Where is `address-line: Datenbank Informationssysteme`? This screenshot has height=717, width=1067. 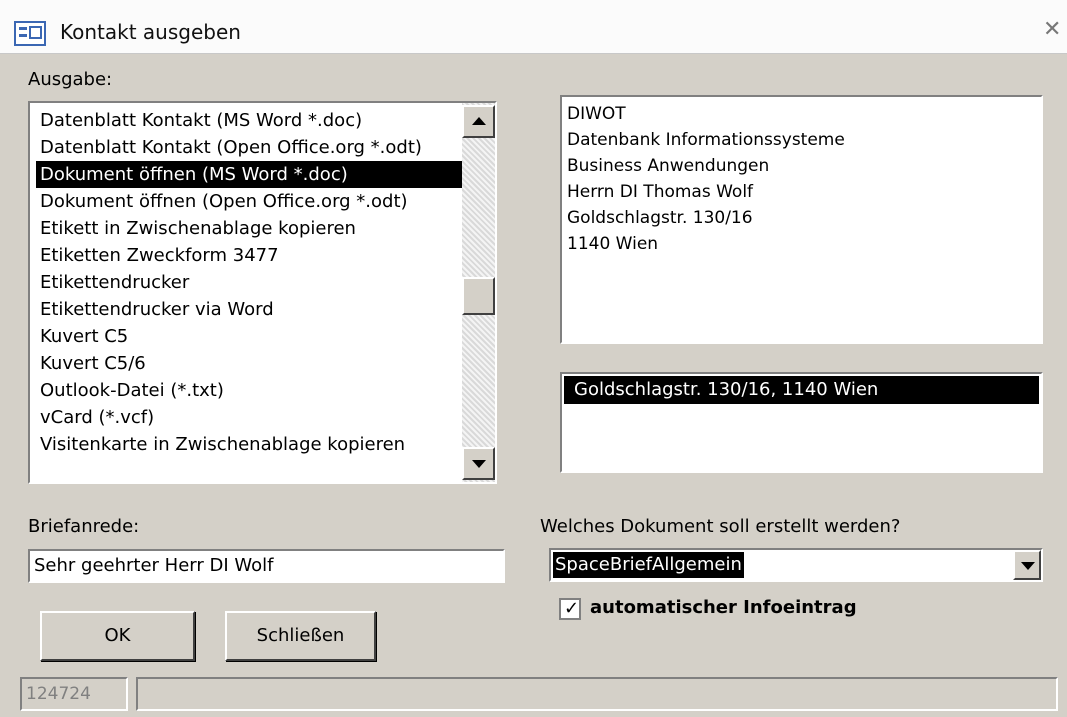 address-line: Datenbank Informationssysteme is located at coordinates (706, 140).